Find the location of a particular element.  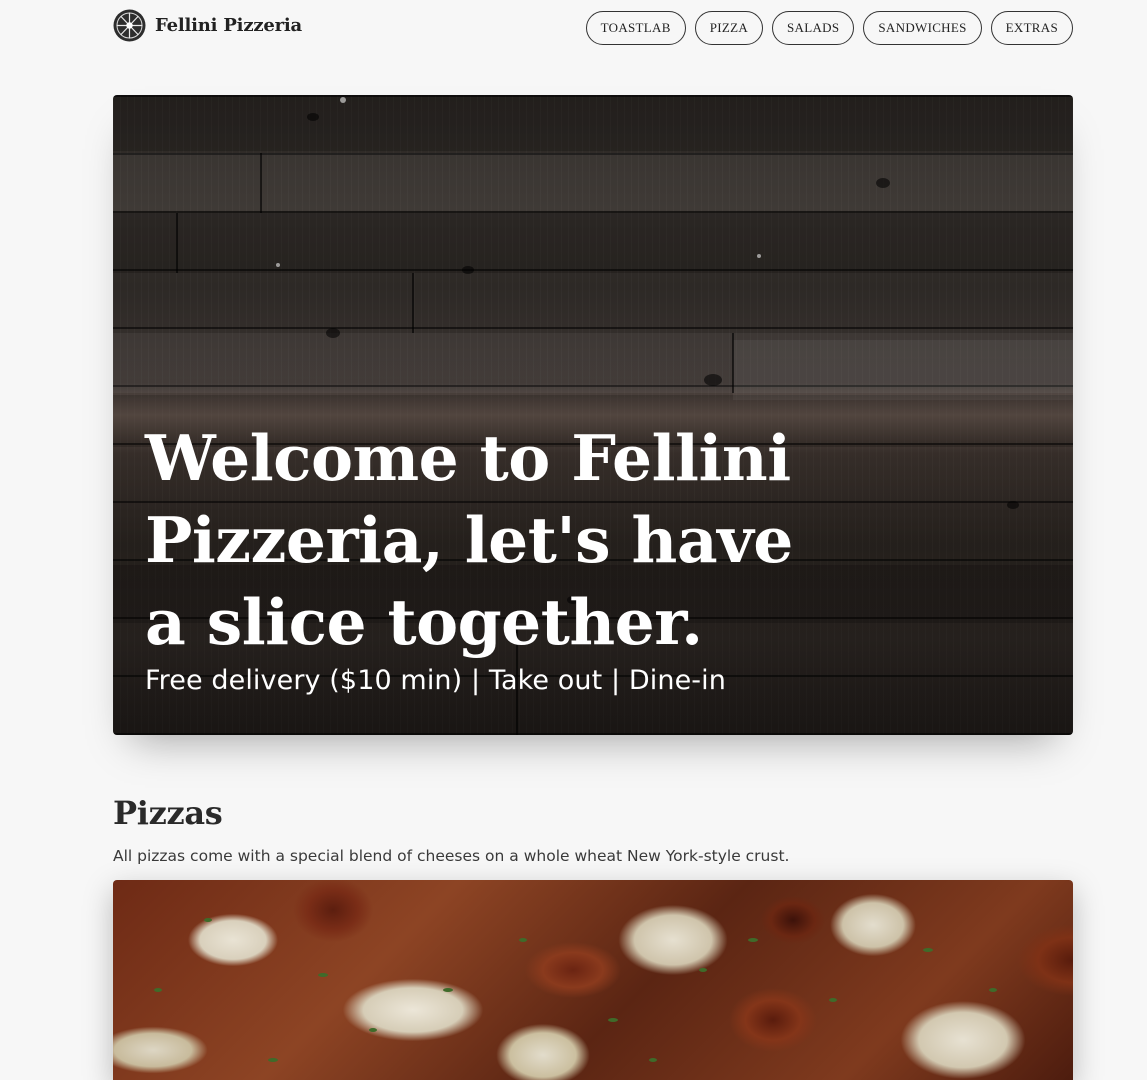

pizza-herbs-texture is located at coordinates (575, 990).